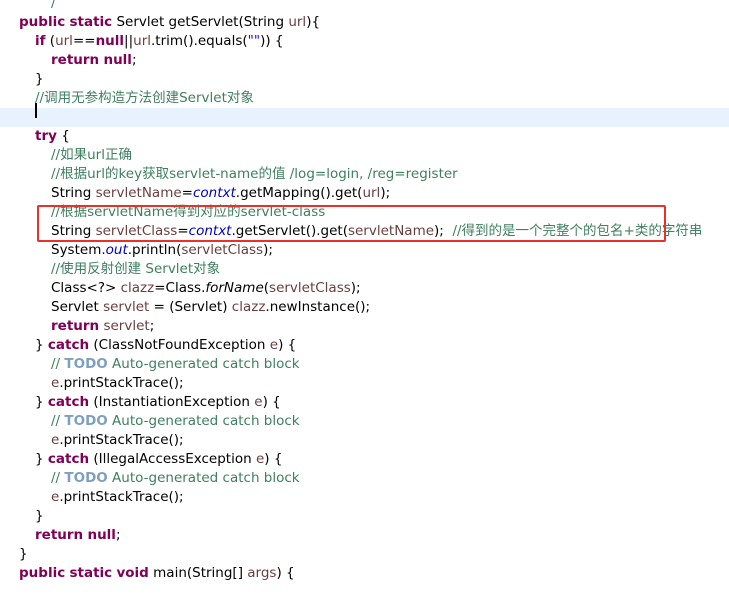  I want to click on code-line-text: try {, so click(52, 136).